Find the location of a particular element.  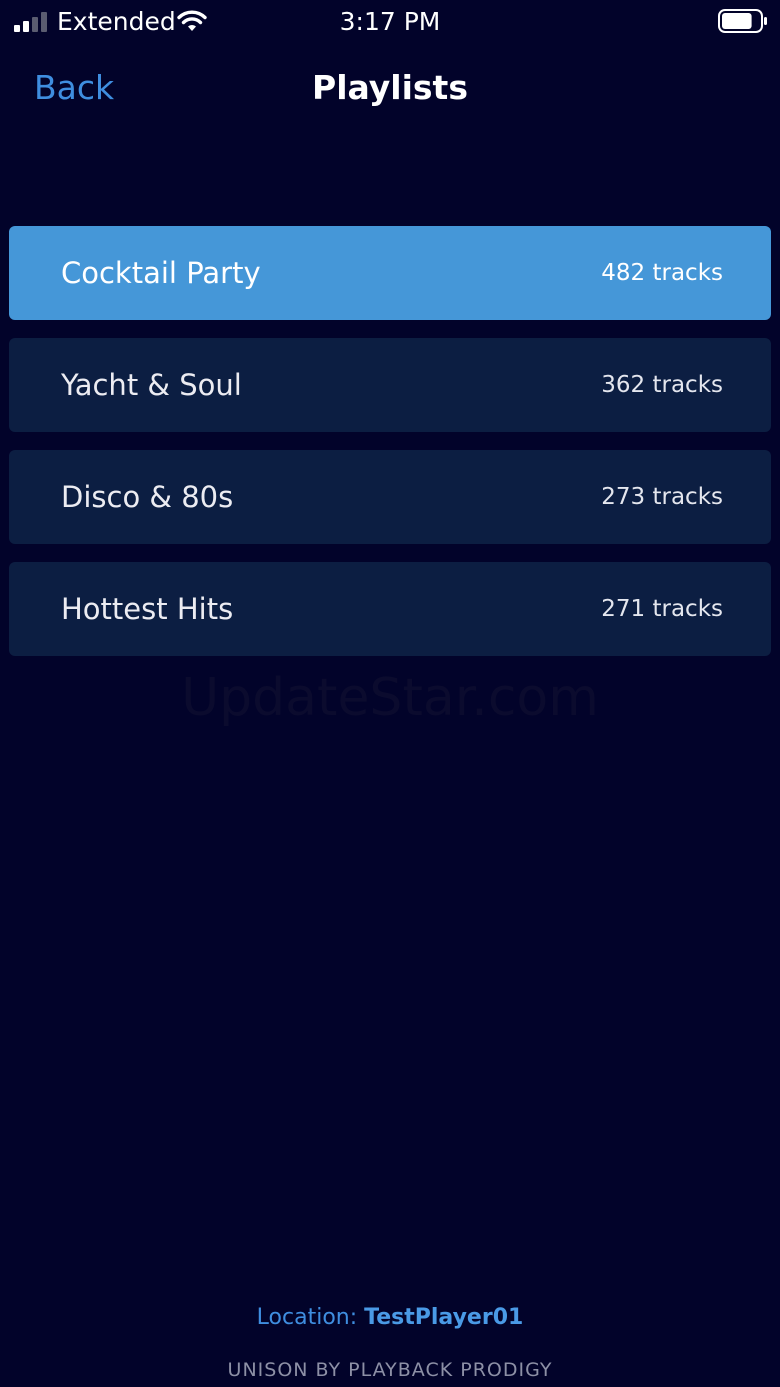

playlist-item-cocktail-party: Cocktail Party 482 tracks is located at coordinates (390, 273).